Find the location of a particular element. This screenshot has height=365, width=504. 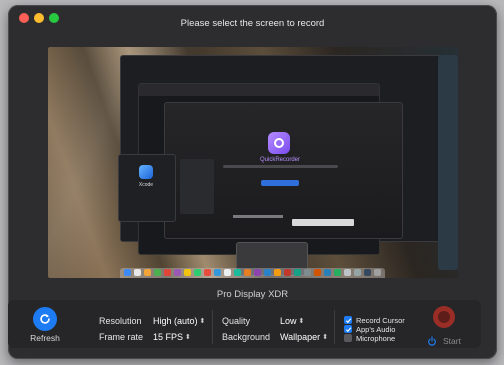

start-record-button is located at coordinates (444, 317).